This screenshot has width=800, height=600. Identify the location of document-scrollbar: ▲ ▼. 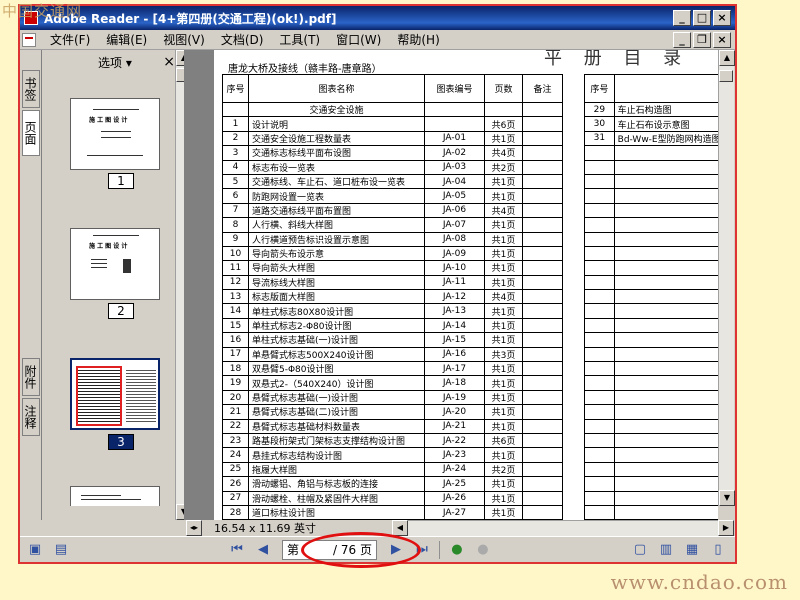
(726, 278).